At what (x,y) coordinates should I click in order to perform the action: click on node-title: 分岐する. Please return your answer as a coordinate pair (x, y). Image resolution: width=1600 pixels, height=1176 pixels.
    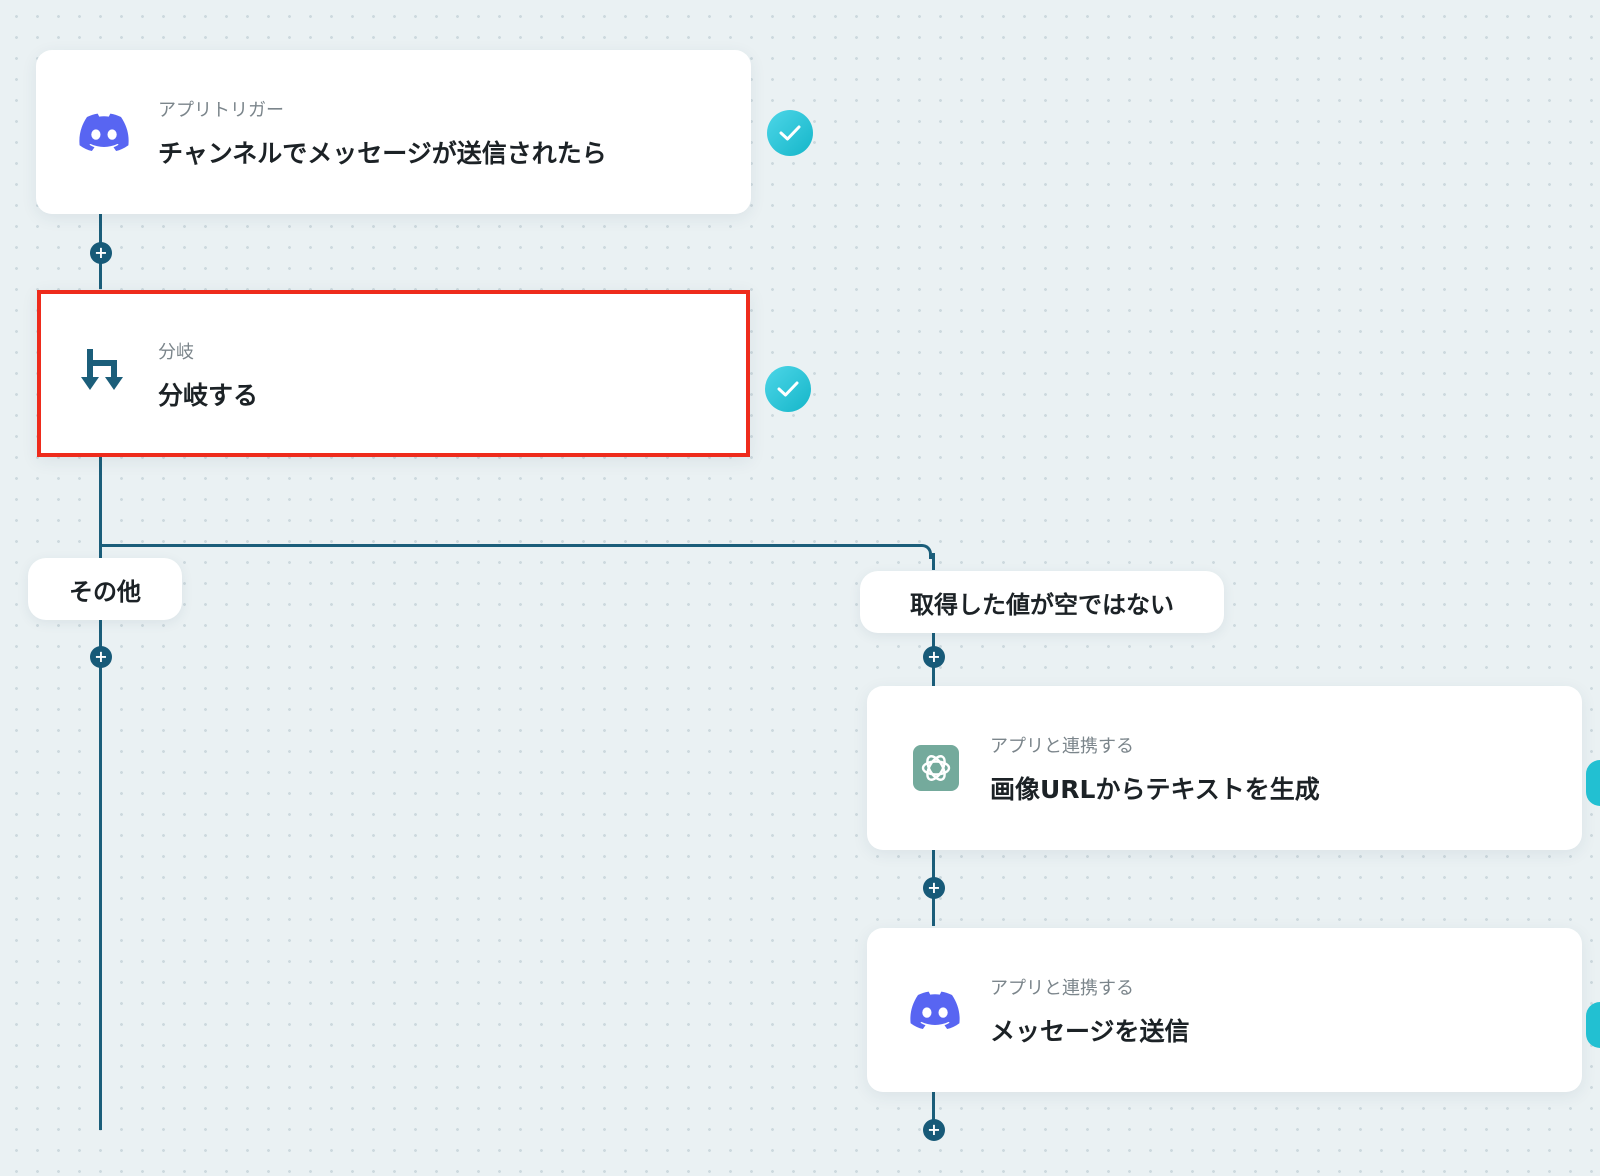
    Looking at the image, I should click on (208, 395).